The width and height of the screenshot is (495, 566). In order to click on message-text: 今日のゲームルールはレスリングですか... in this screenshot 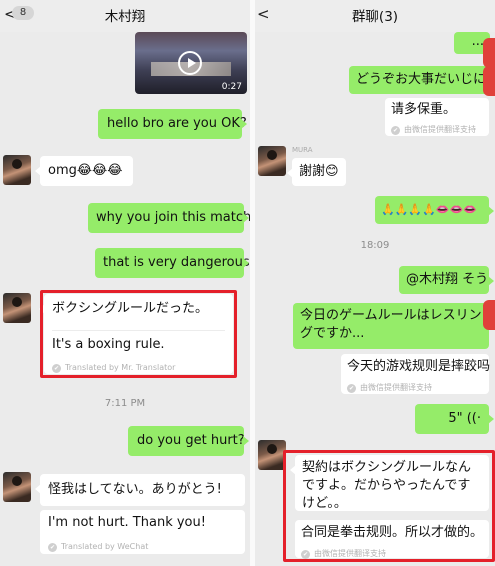, I will do `click(391, 324)`.